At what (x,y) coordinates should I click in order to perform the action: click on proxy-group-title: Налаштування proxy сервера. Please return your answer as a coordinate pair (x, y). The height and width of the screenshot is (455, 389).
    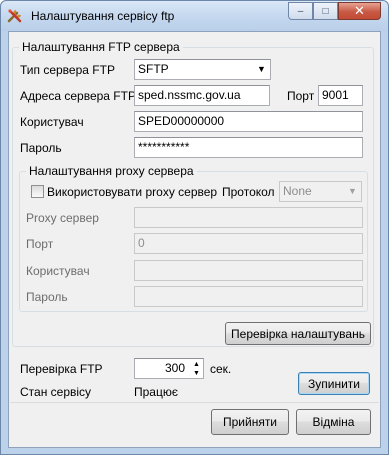
    Looking at the image, I should click on (111, 171).